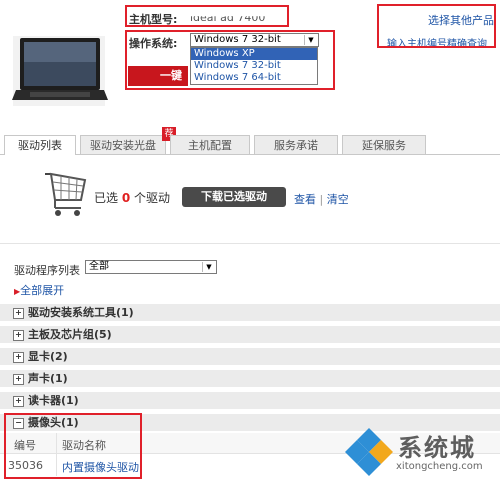  I want to click on links-highlight-box, so click(436, 26).